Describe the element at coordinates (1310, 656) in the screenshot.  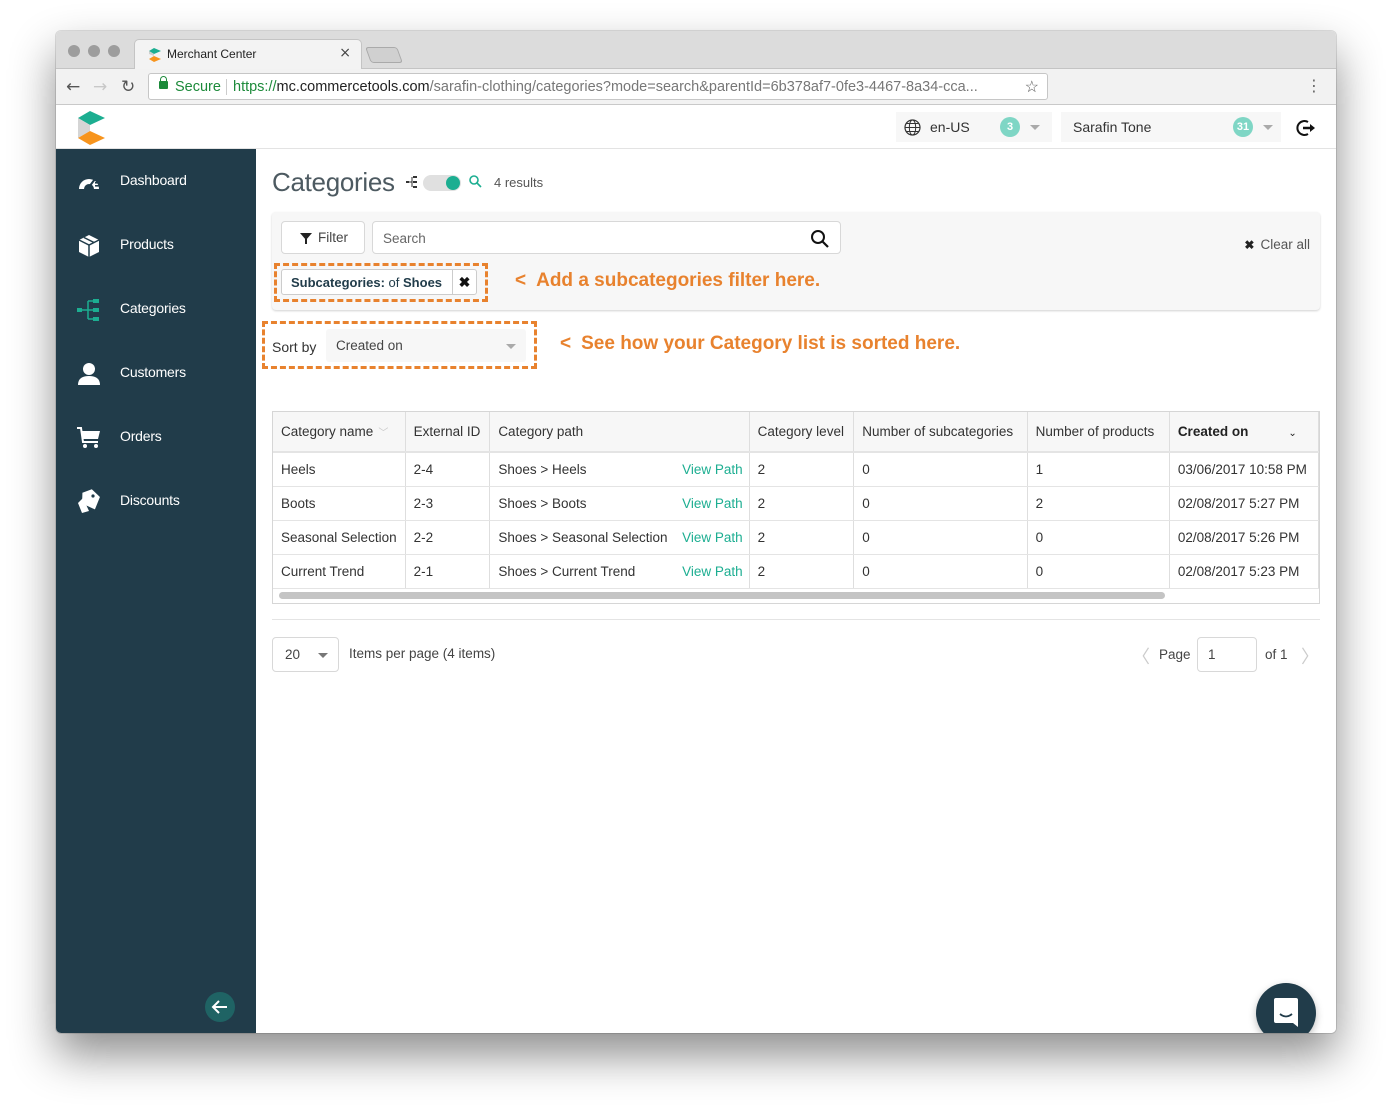
I see `next-page-icon: 〉` at that location.